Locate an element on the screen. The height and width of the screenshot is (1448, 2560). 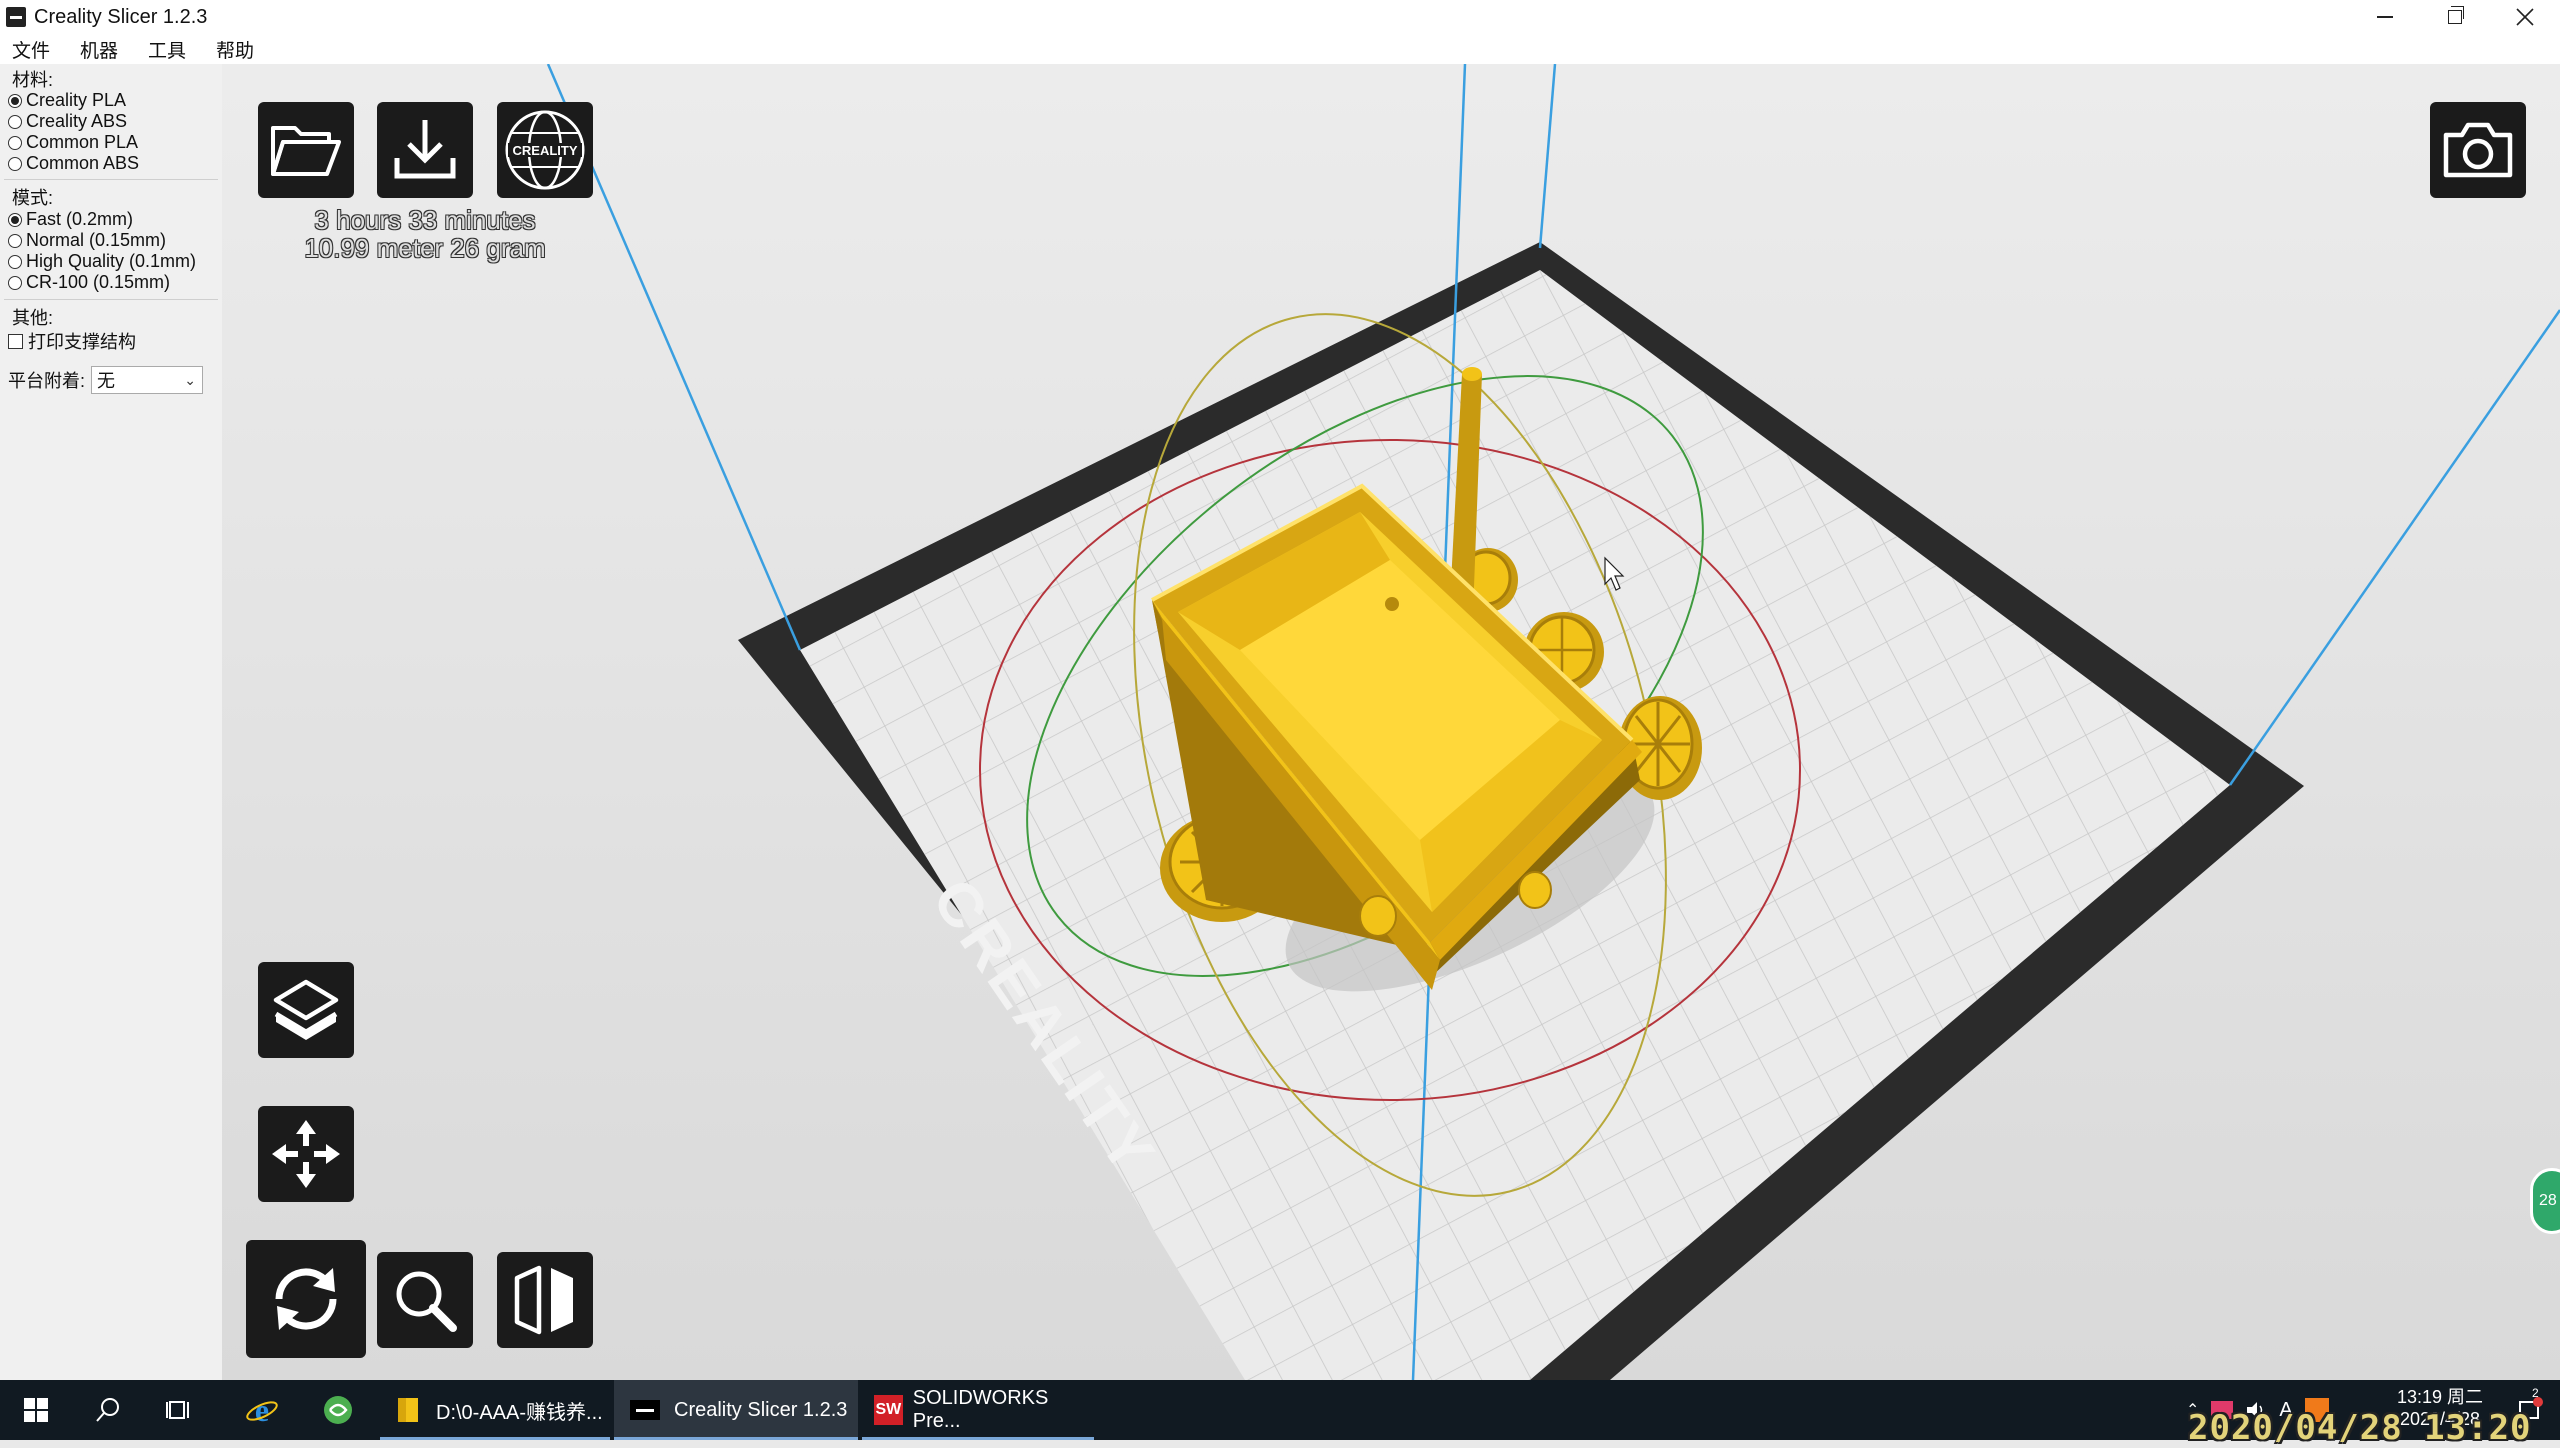
taskbar-app-label: Creality Slicer 1.2.3 is located at coordinates (761, 1409).